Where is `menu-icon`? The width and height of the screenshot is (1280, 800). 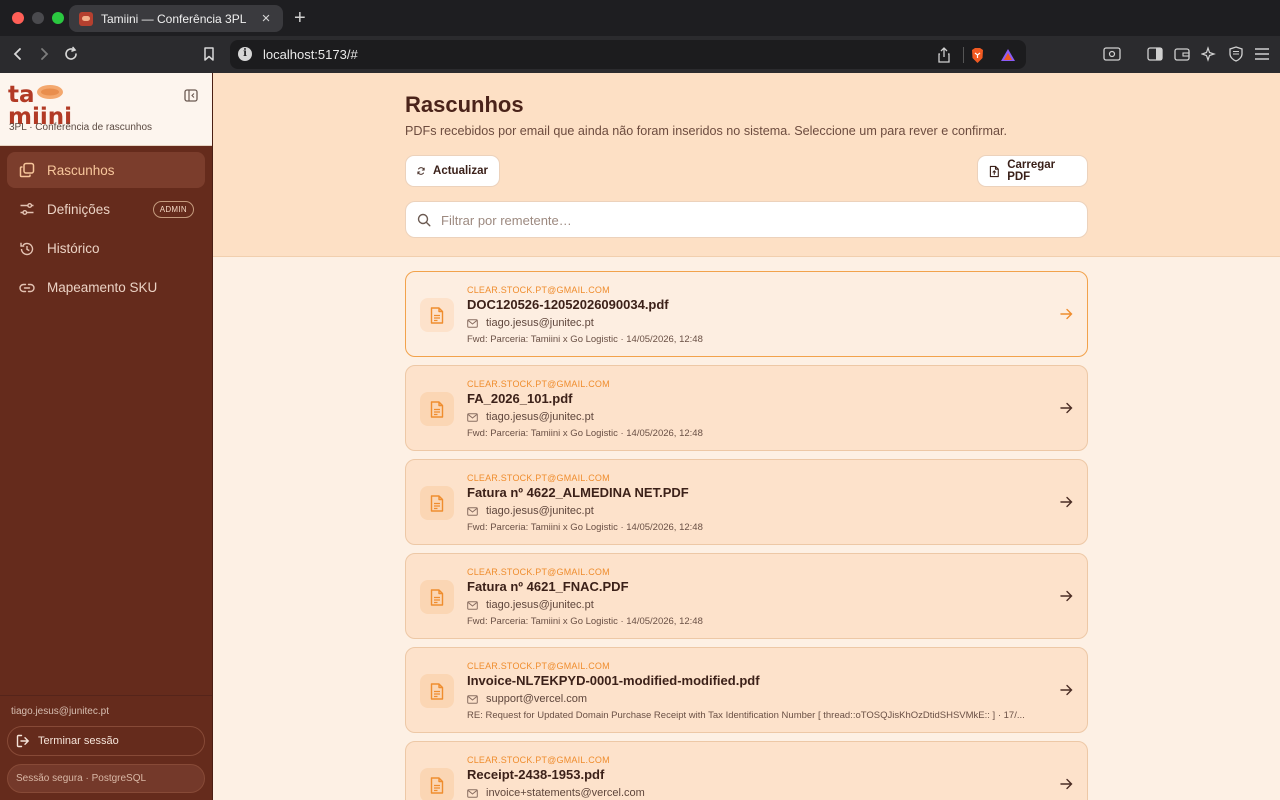 menu-icon is located at coordinates (1262, 54).